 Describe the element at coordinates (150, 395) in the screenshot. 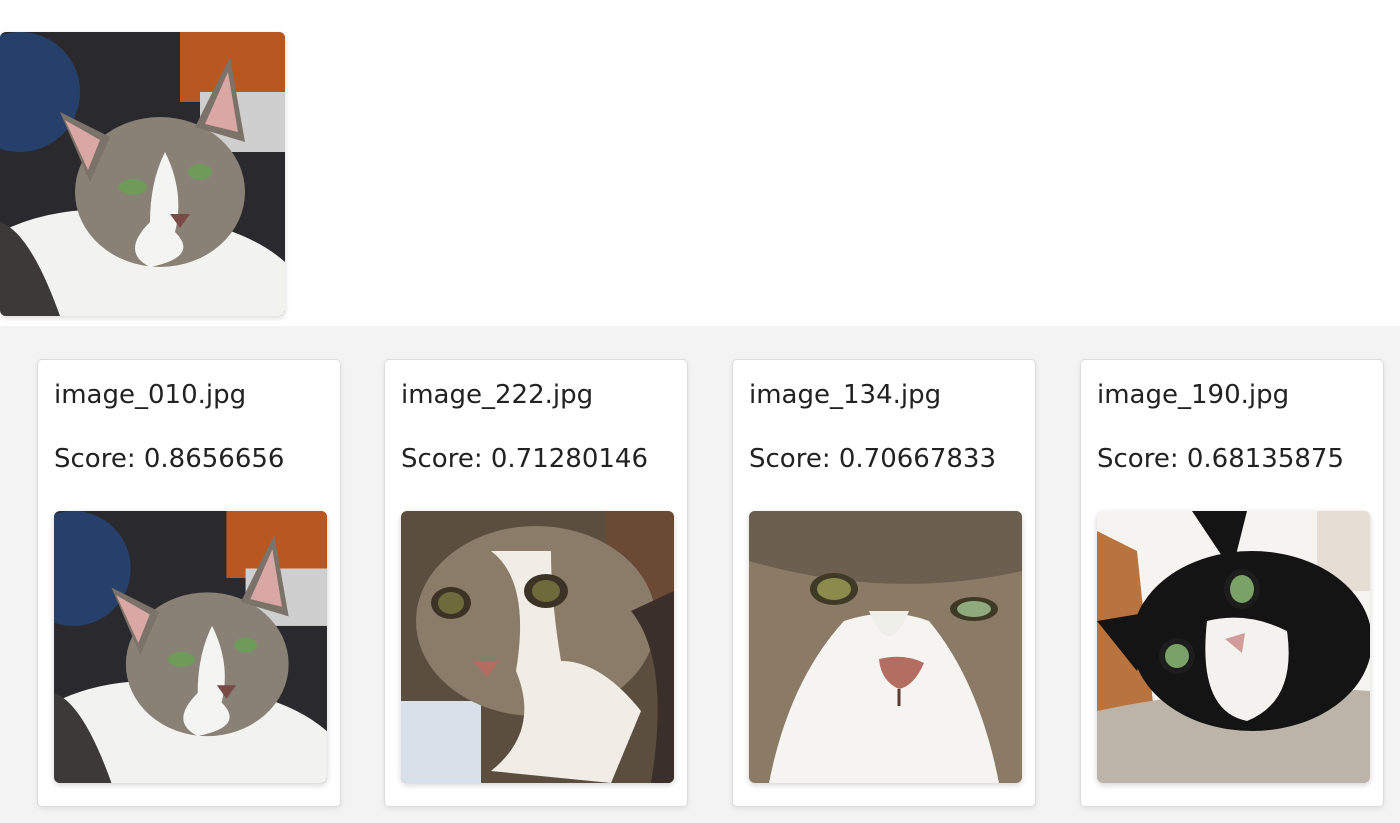

I see `result-filename: image_010.jpg` at that location.